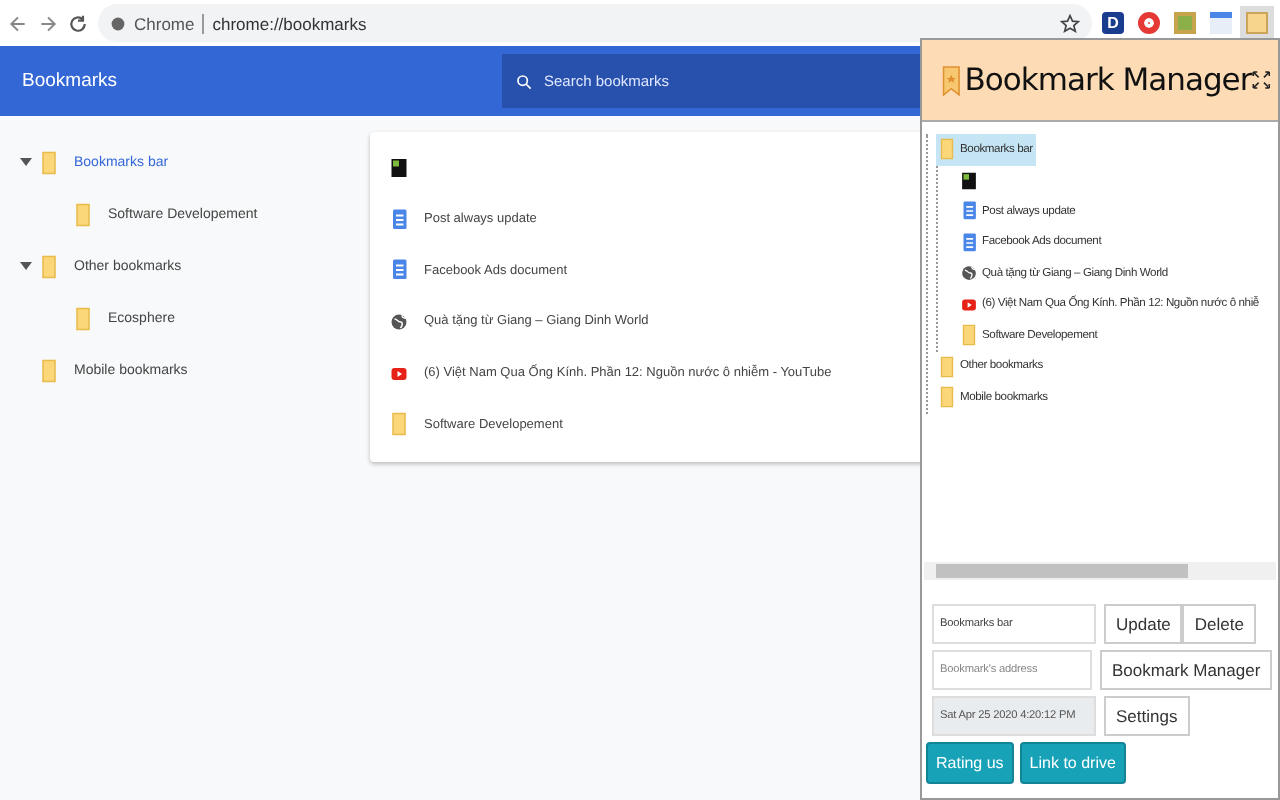 The height and width of the screenshot is (800, 1280). Describe the element at coordinates (118, 23) in the screenshot. I see `site-info-icon` at that location.